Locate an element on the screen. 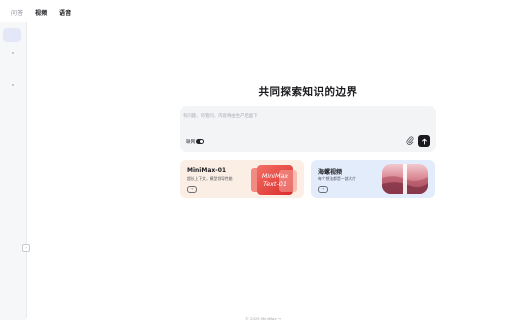 This screenshot has height=326, width=526. chat-input is located at coordinates (283, 116).